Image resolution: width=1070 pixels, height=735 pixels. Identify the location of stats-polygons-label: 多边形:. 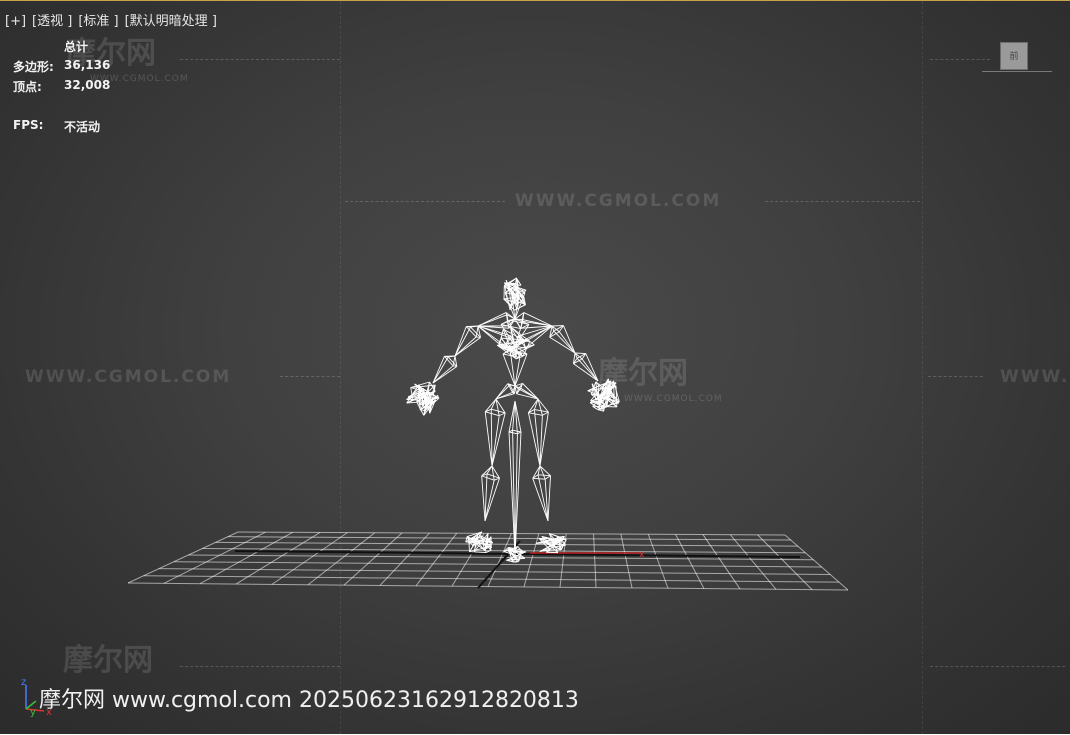
(33, 66).